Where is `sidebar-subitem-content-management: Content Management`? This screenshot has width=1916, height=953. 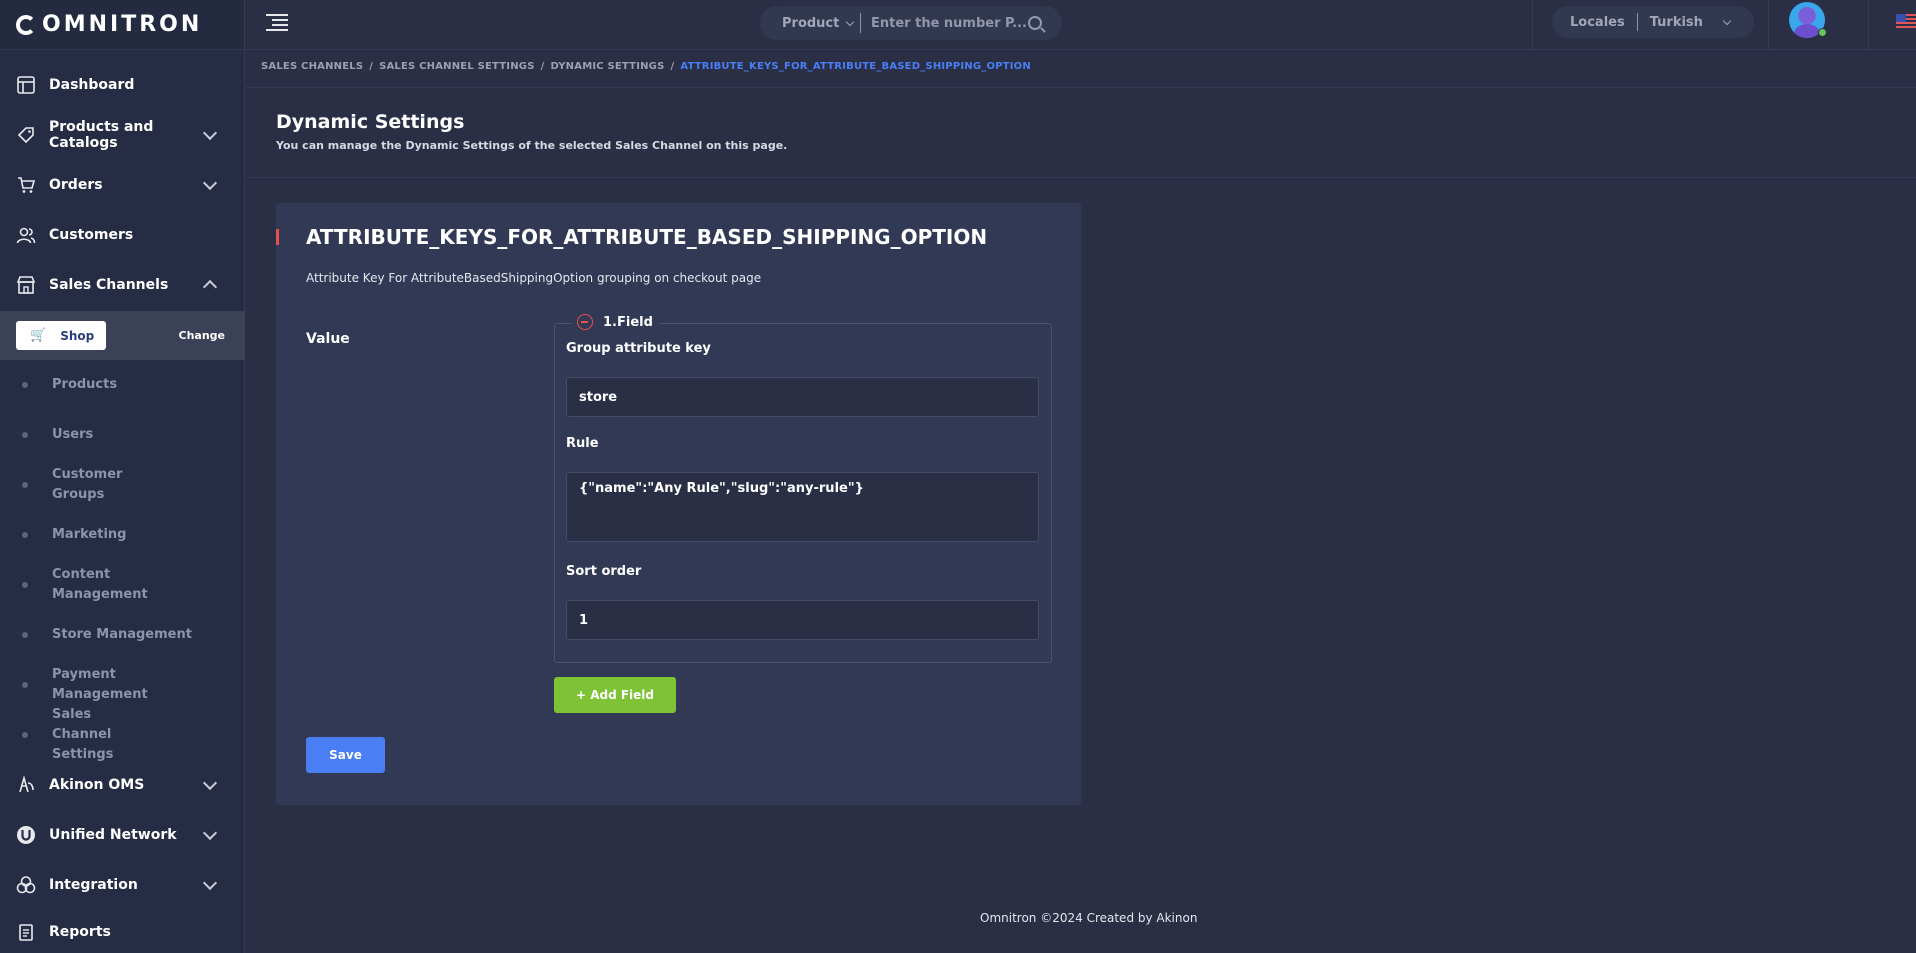
sidebar-subitem-content-management: Content Management is located at coordinates (122, 585).